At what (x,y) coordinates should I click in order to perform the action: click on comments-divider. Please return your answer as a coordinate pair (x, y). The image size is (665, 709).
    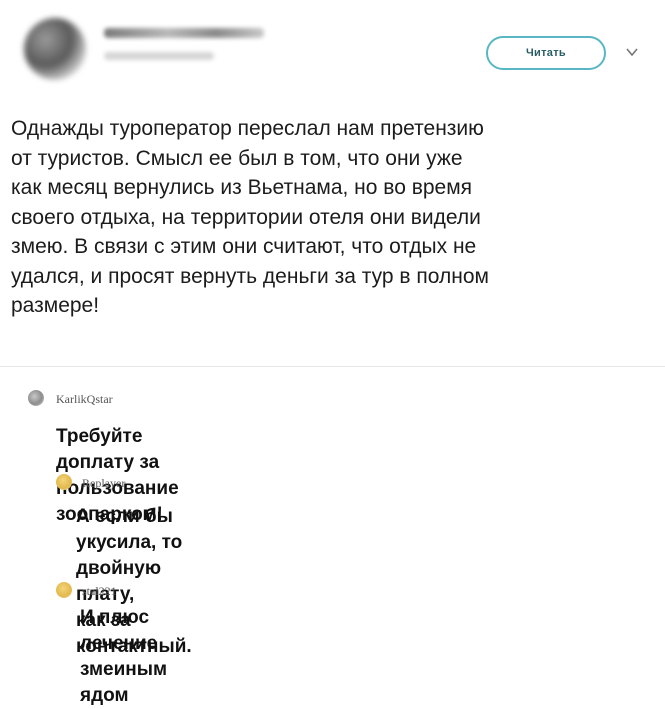
    Looking at the image, I should click on (332, 366).